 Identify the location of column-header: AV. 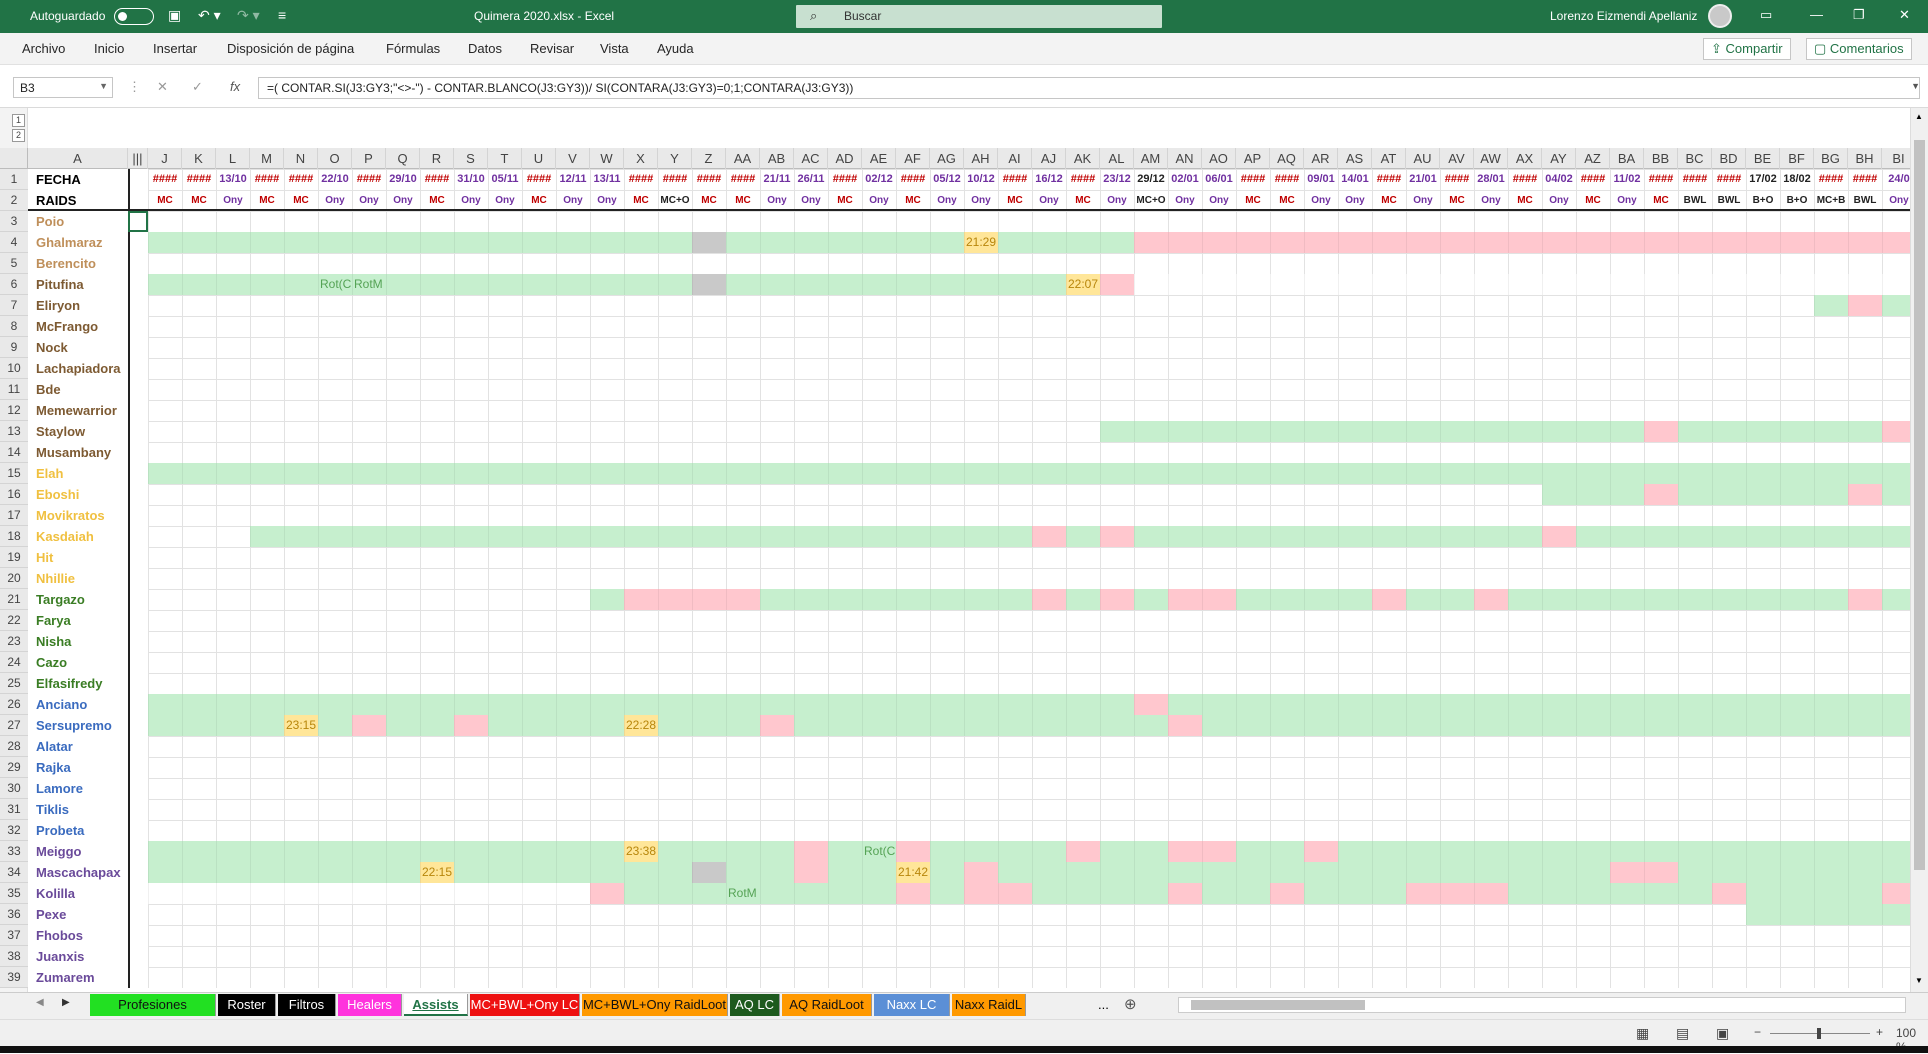
(1457, 158).